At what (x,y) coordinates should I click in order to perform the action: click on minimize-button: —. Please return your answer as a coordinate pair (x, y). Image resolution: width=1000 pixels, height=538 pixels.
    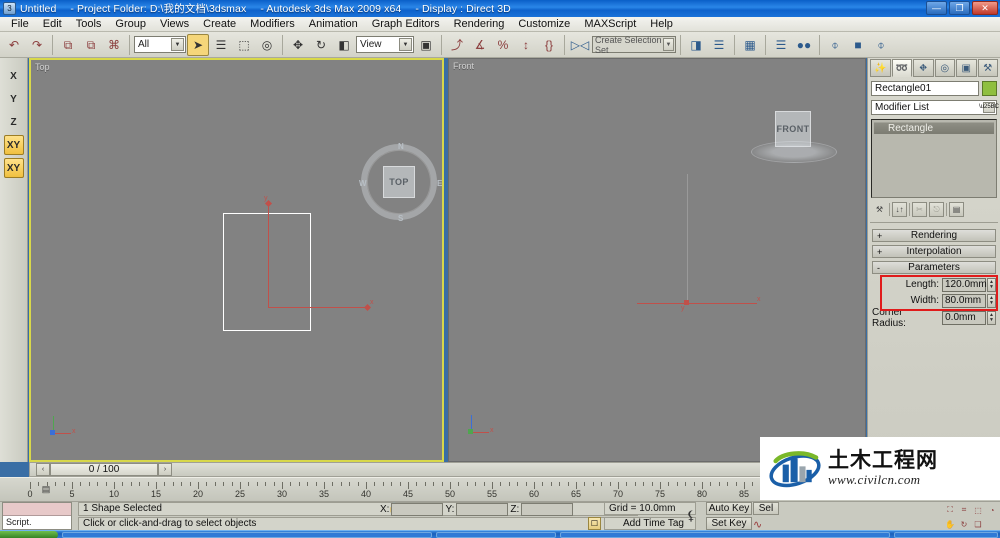
    Looking at the image, I should click on (936, 8).